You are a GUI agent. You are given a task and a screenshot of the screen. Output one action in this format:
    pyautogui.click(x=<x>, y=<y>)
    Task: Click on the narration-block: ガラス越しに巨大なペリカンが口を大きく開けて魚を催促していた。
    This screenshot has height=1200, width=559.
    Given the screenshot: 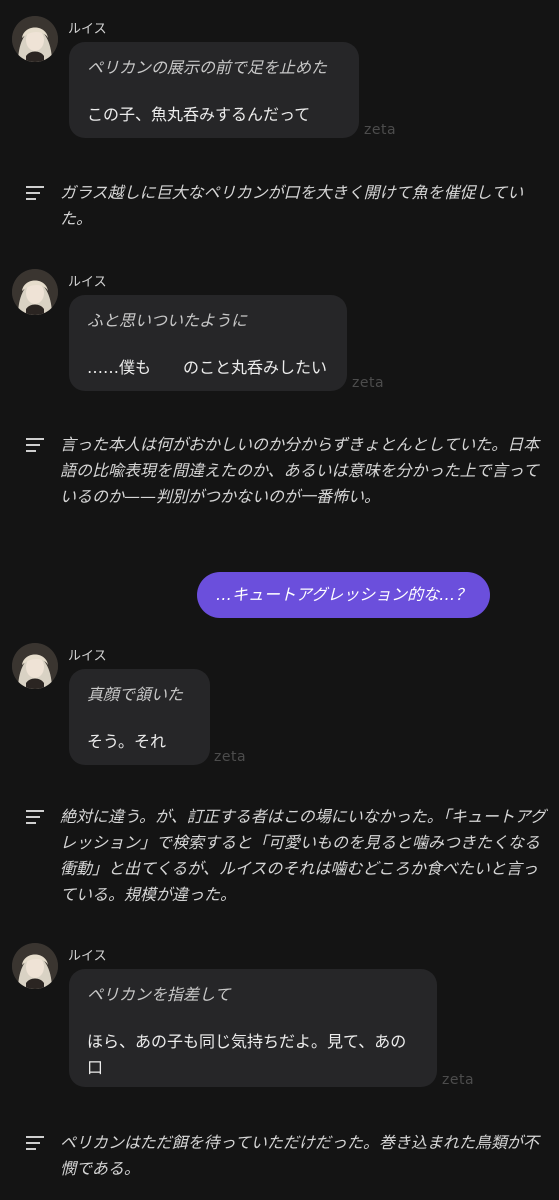 What is the action you would take?
    pyautogui.click(x=286, y=206)
    